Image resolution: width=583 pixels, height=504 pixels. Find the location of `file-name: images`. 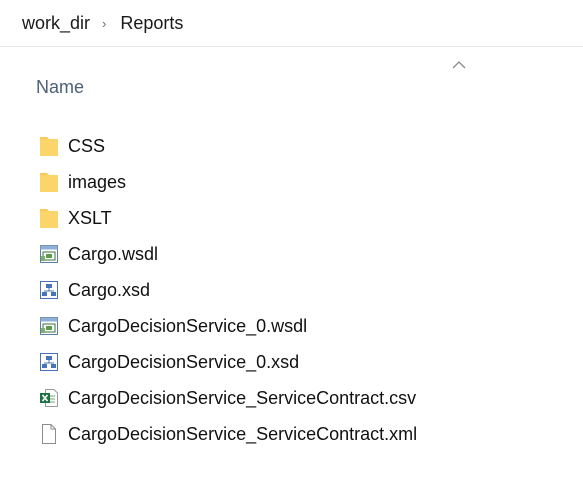

file-name: images is located at coordinates (97, 181).